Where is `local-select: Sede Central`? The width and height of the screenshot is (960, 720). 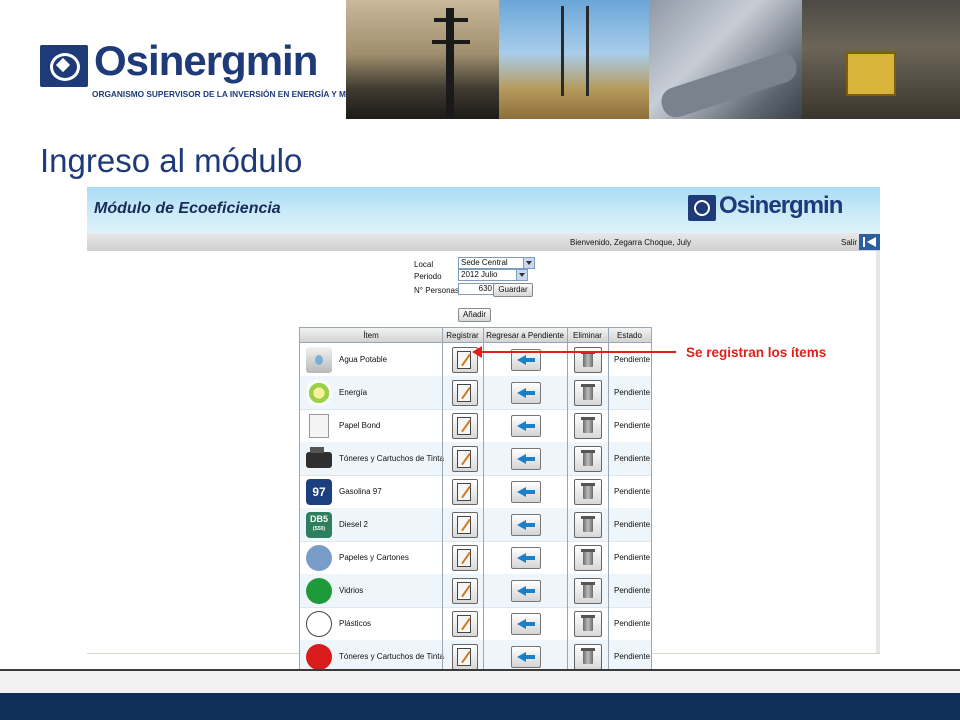
local-select: Sede Central is located at coordinates (496, 263).